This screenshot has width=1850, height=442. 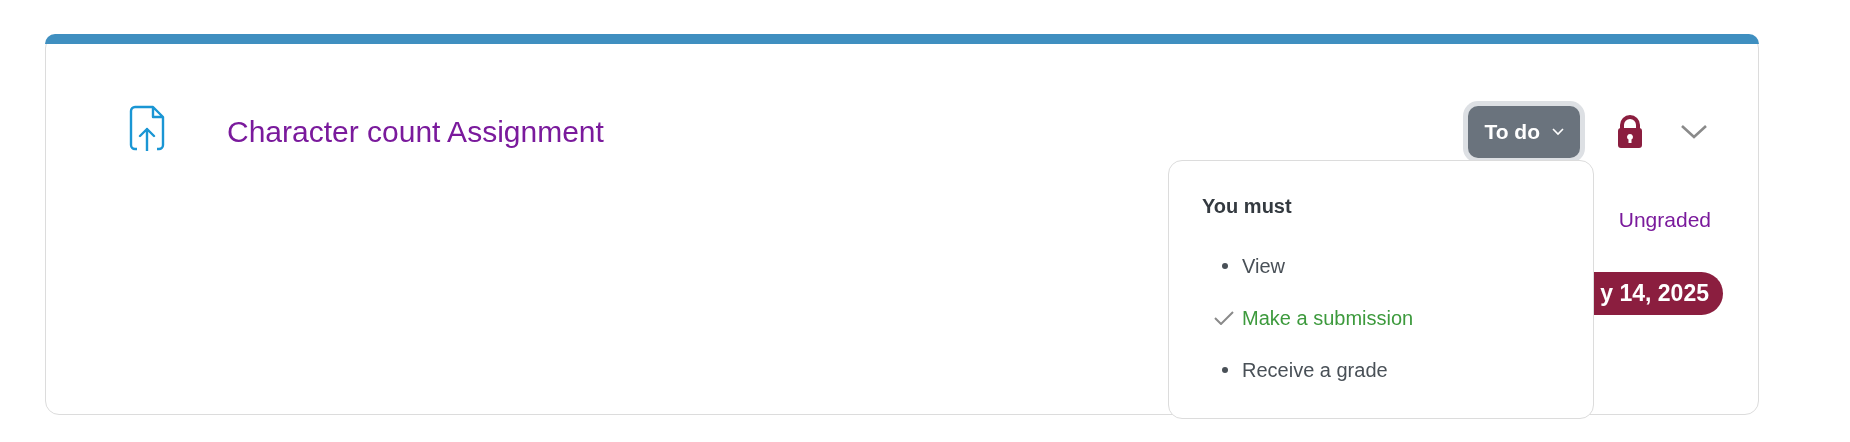 What do you see at coordinates (1315, 370) in the screenshot?
I see `requirement-text: Receive a grade` at bounding box center [1315, 370].